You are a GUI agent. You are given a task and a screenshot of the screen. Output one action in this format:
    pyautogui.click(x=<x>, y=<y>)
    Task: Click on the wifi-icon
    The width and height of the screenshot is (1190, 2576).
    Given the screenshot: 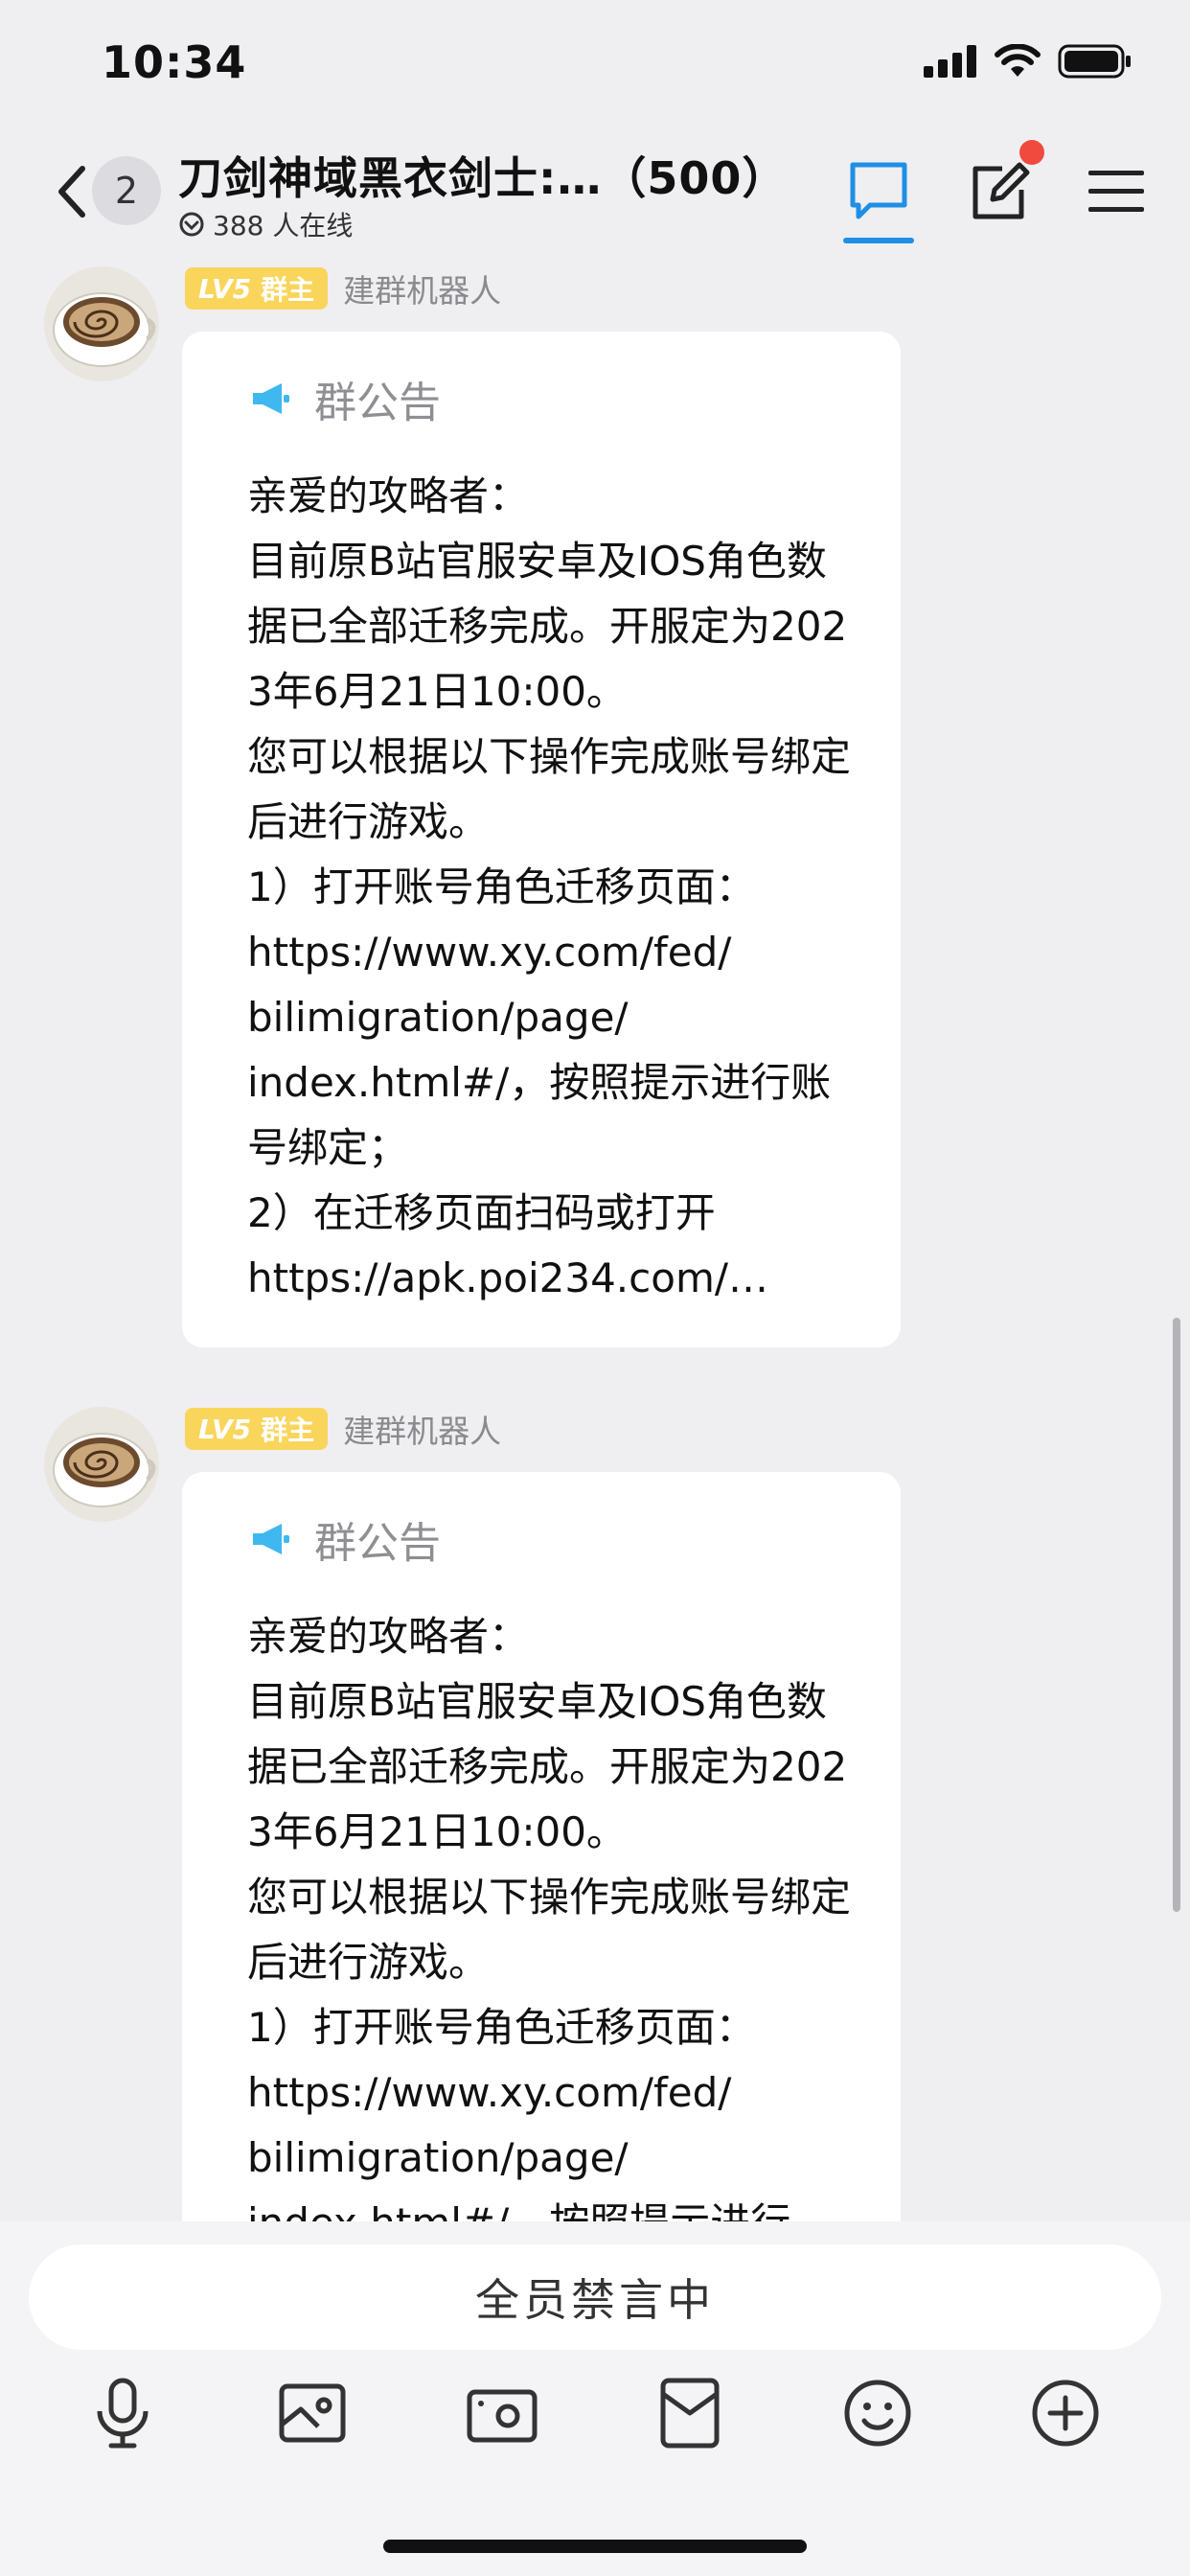 What is the action you would take?
    pyautogui.click(x=1018, y=60)
    